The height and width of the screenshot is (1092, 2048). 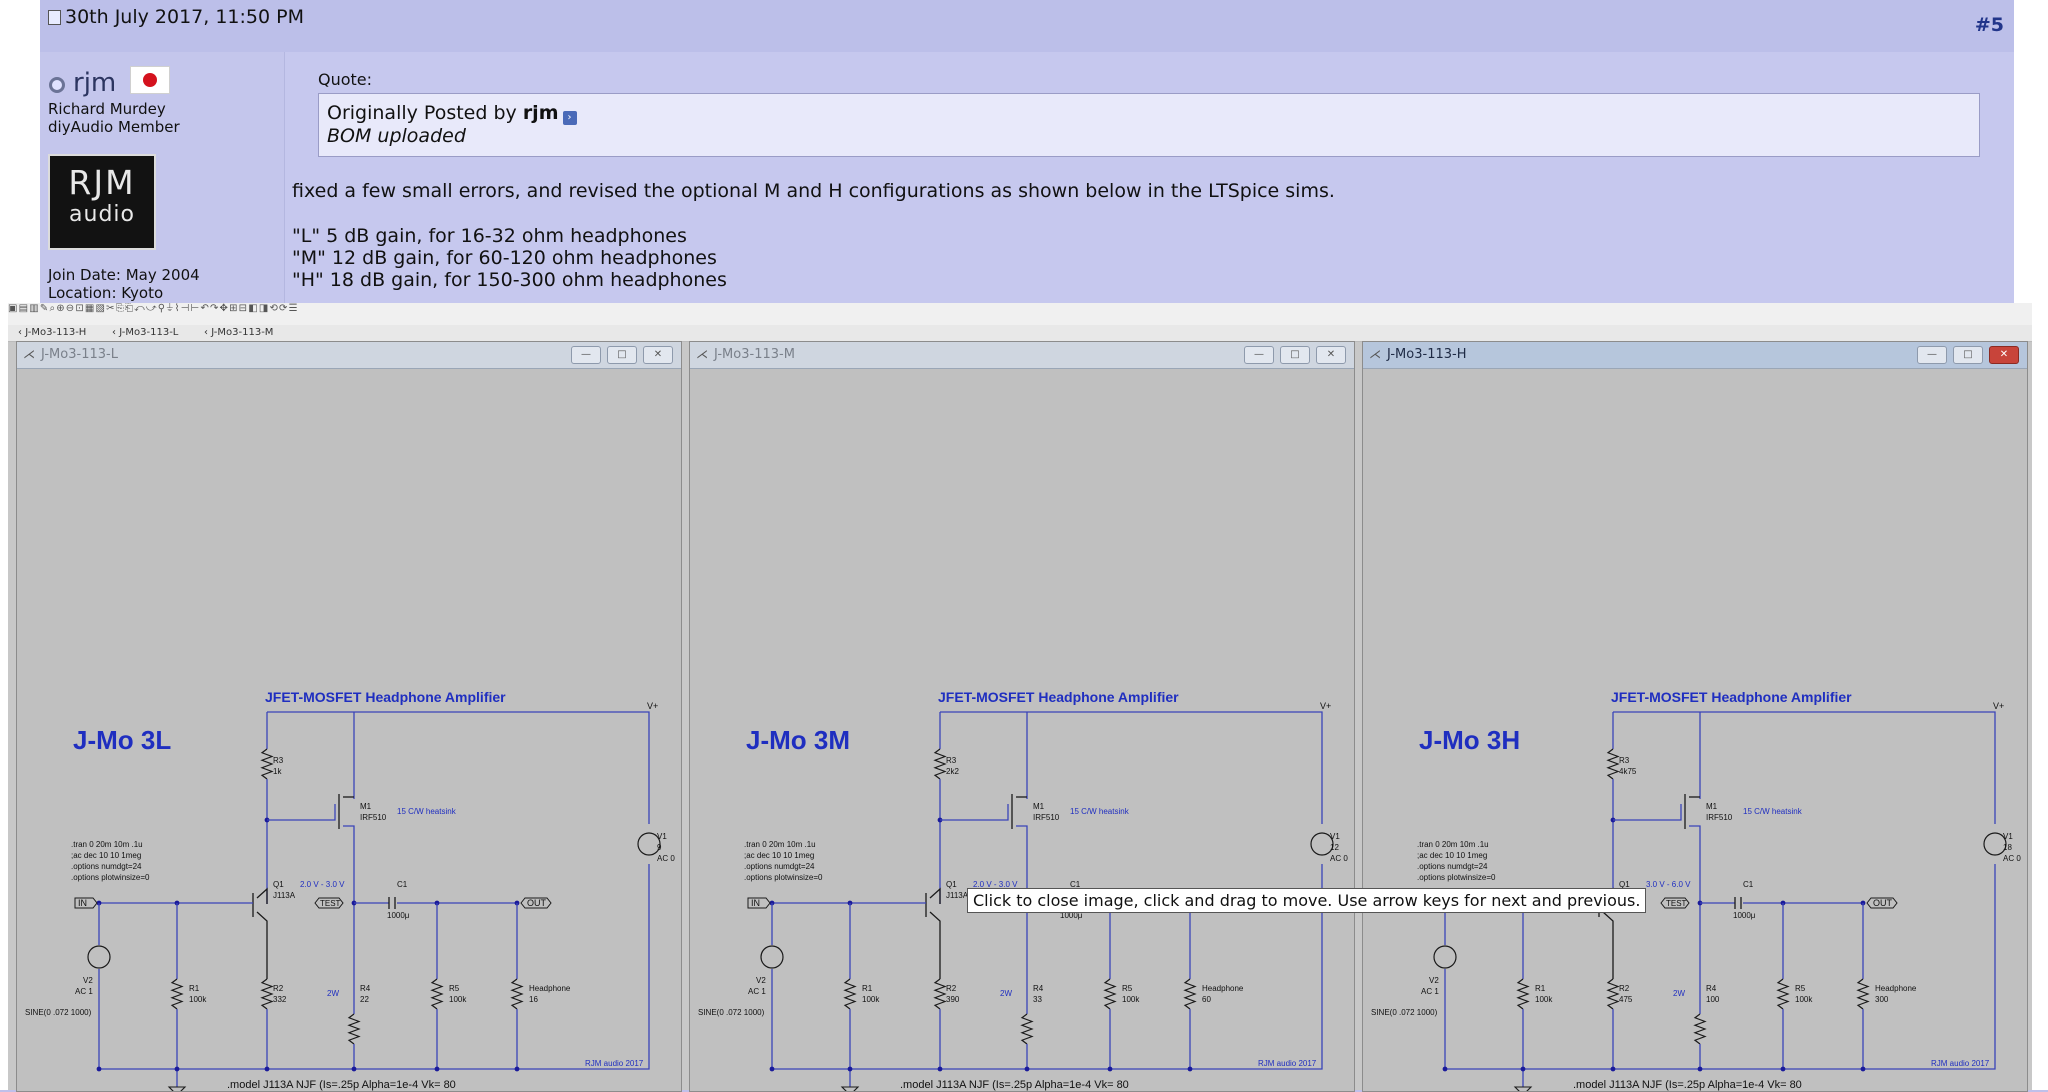 I want to click on v1-ac-value: AC 0, so click(x=1339, y=858).